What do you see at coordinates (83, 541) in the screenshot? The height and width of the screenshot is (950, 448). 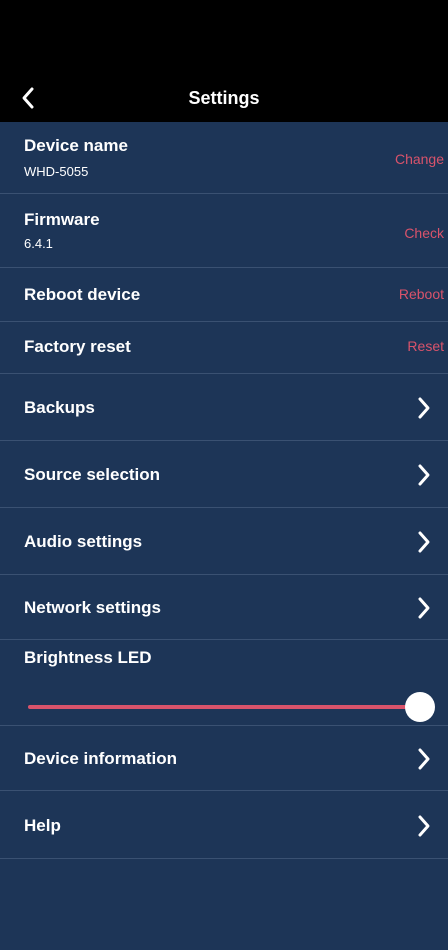 I see `audio-settings-label: Audio settings` at bounding box center [83, 541].